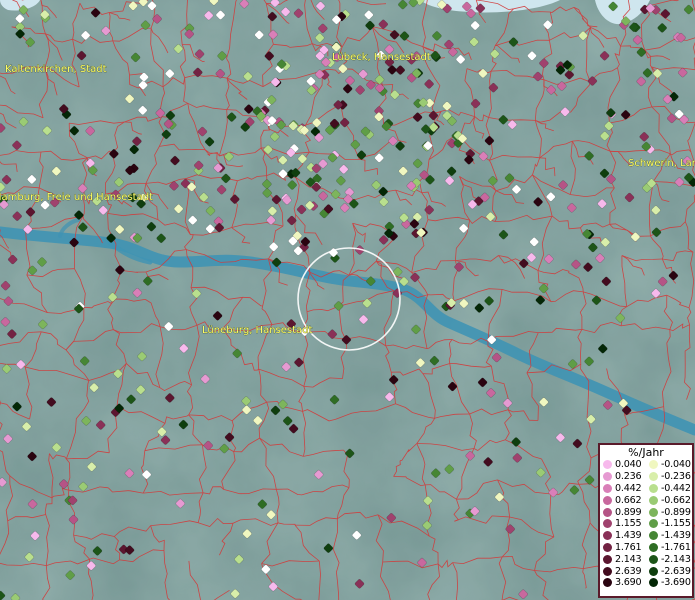  Describe the element at coordinates (628, 547) in the screenshot. I see `legend-value: 1.761` at that location.